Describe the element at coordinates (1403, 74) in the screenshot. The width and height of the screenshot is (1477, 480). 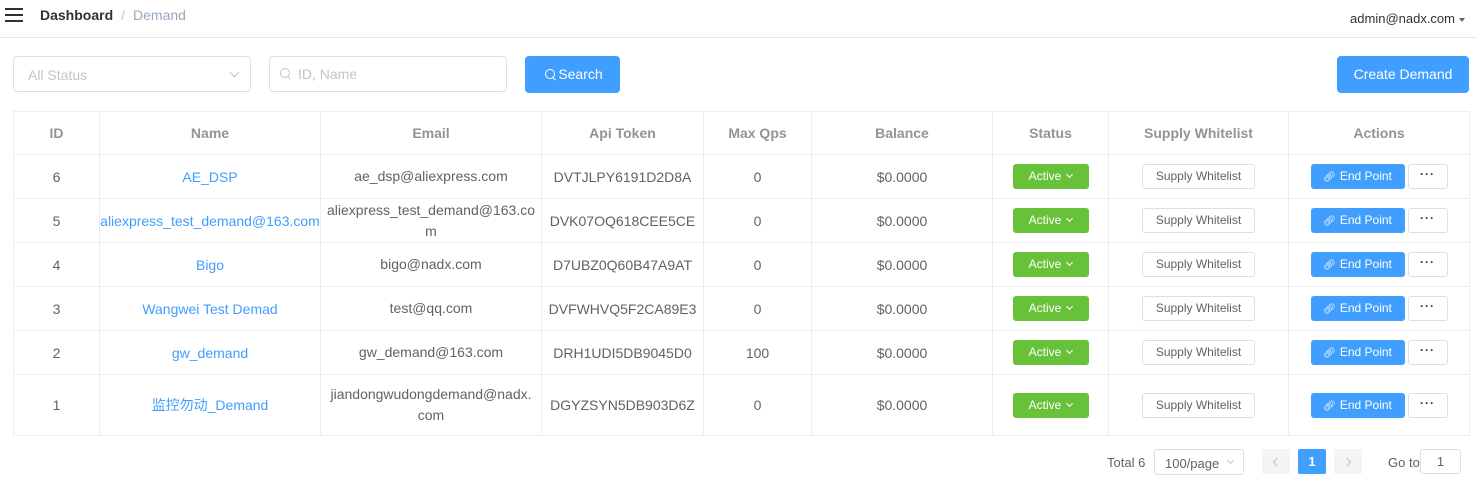
I see `create-demand-button: Create Demand` at that location.